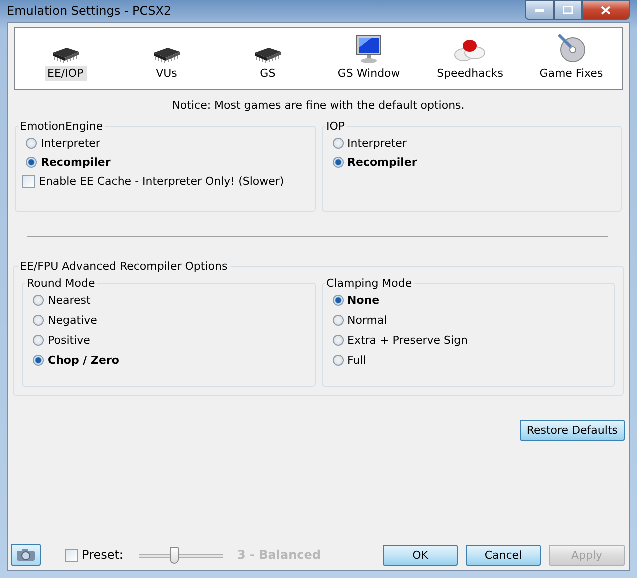  Describe the element at coordinates (89, 11) in the screenshot. I see `window-title: Emulation Settings - PCSX2` at that location.